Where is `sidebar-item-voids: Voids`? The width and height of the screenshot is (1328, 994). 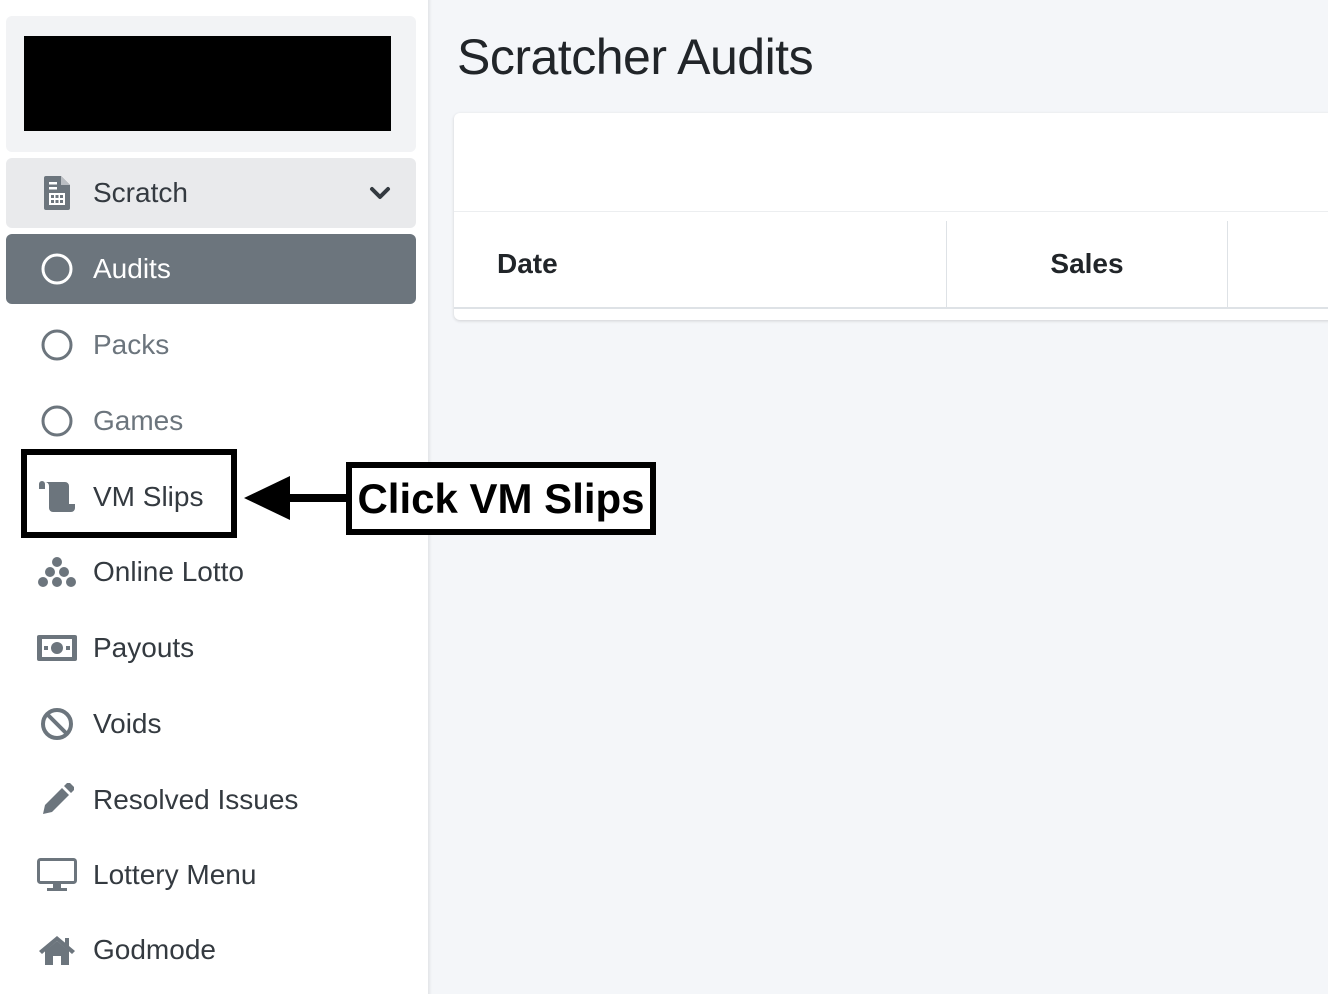 sidebar-item-voids: Voids is located at coordinates (211, 724).